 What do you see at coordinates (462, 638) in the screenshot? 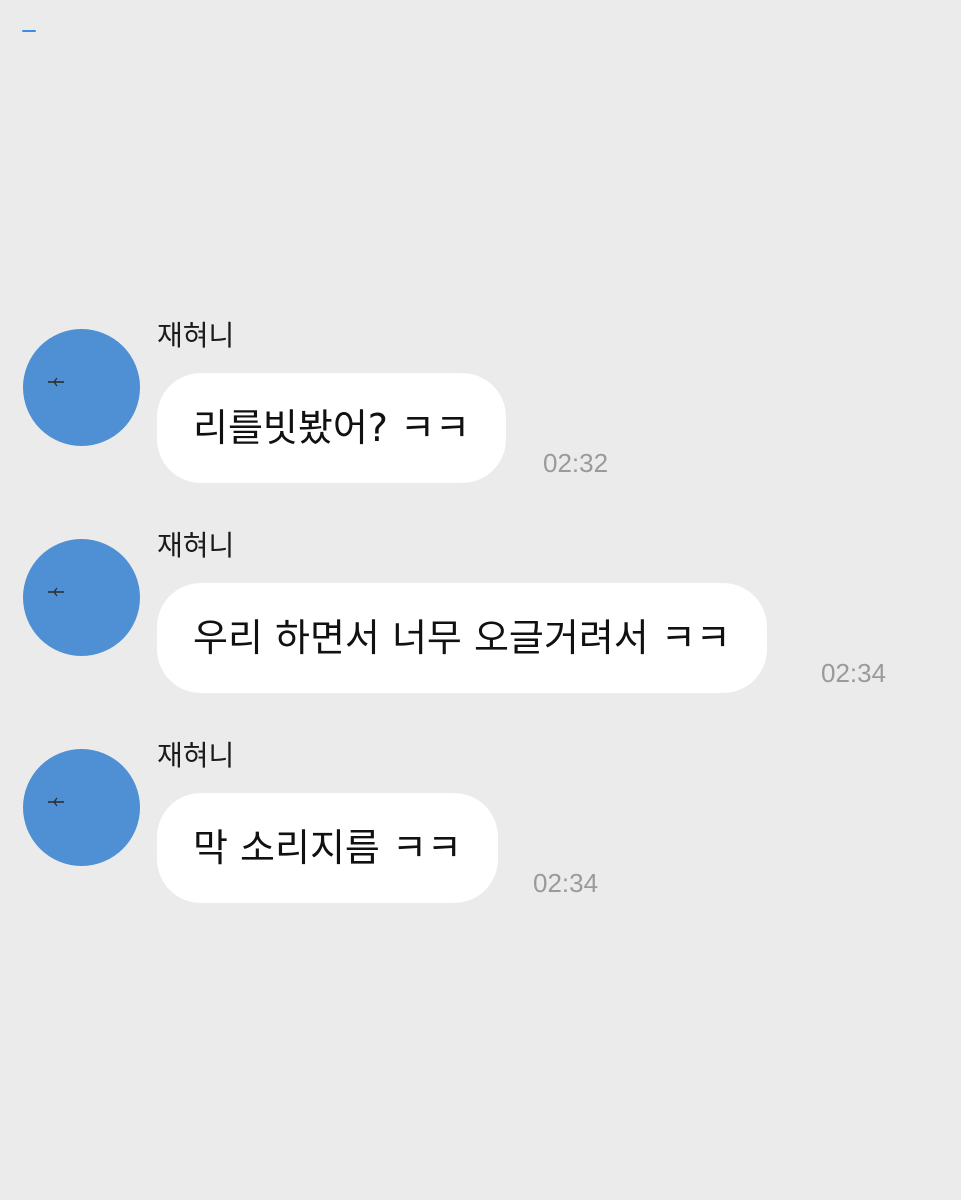
I see `message-bubble: 우리 하면서 너무 오글거려서 ㅋㅋ` at bounding box center [462, 638].